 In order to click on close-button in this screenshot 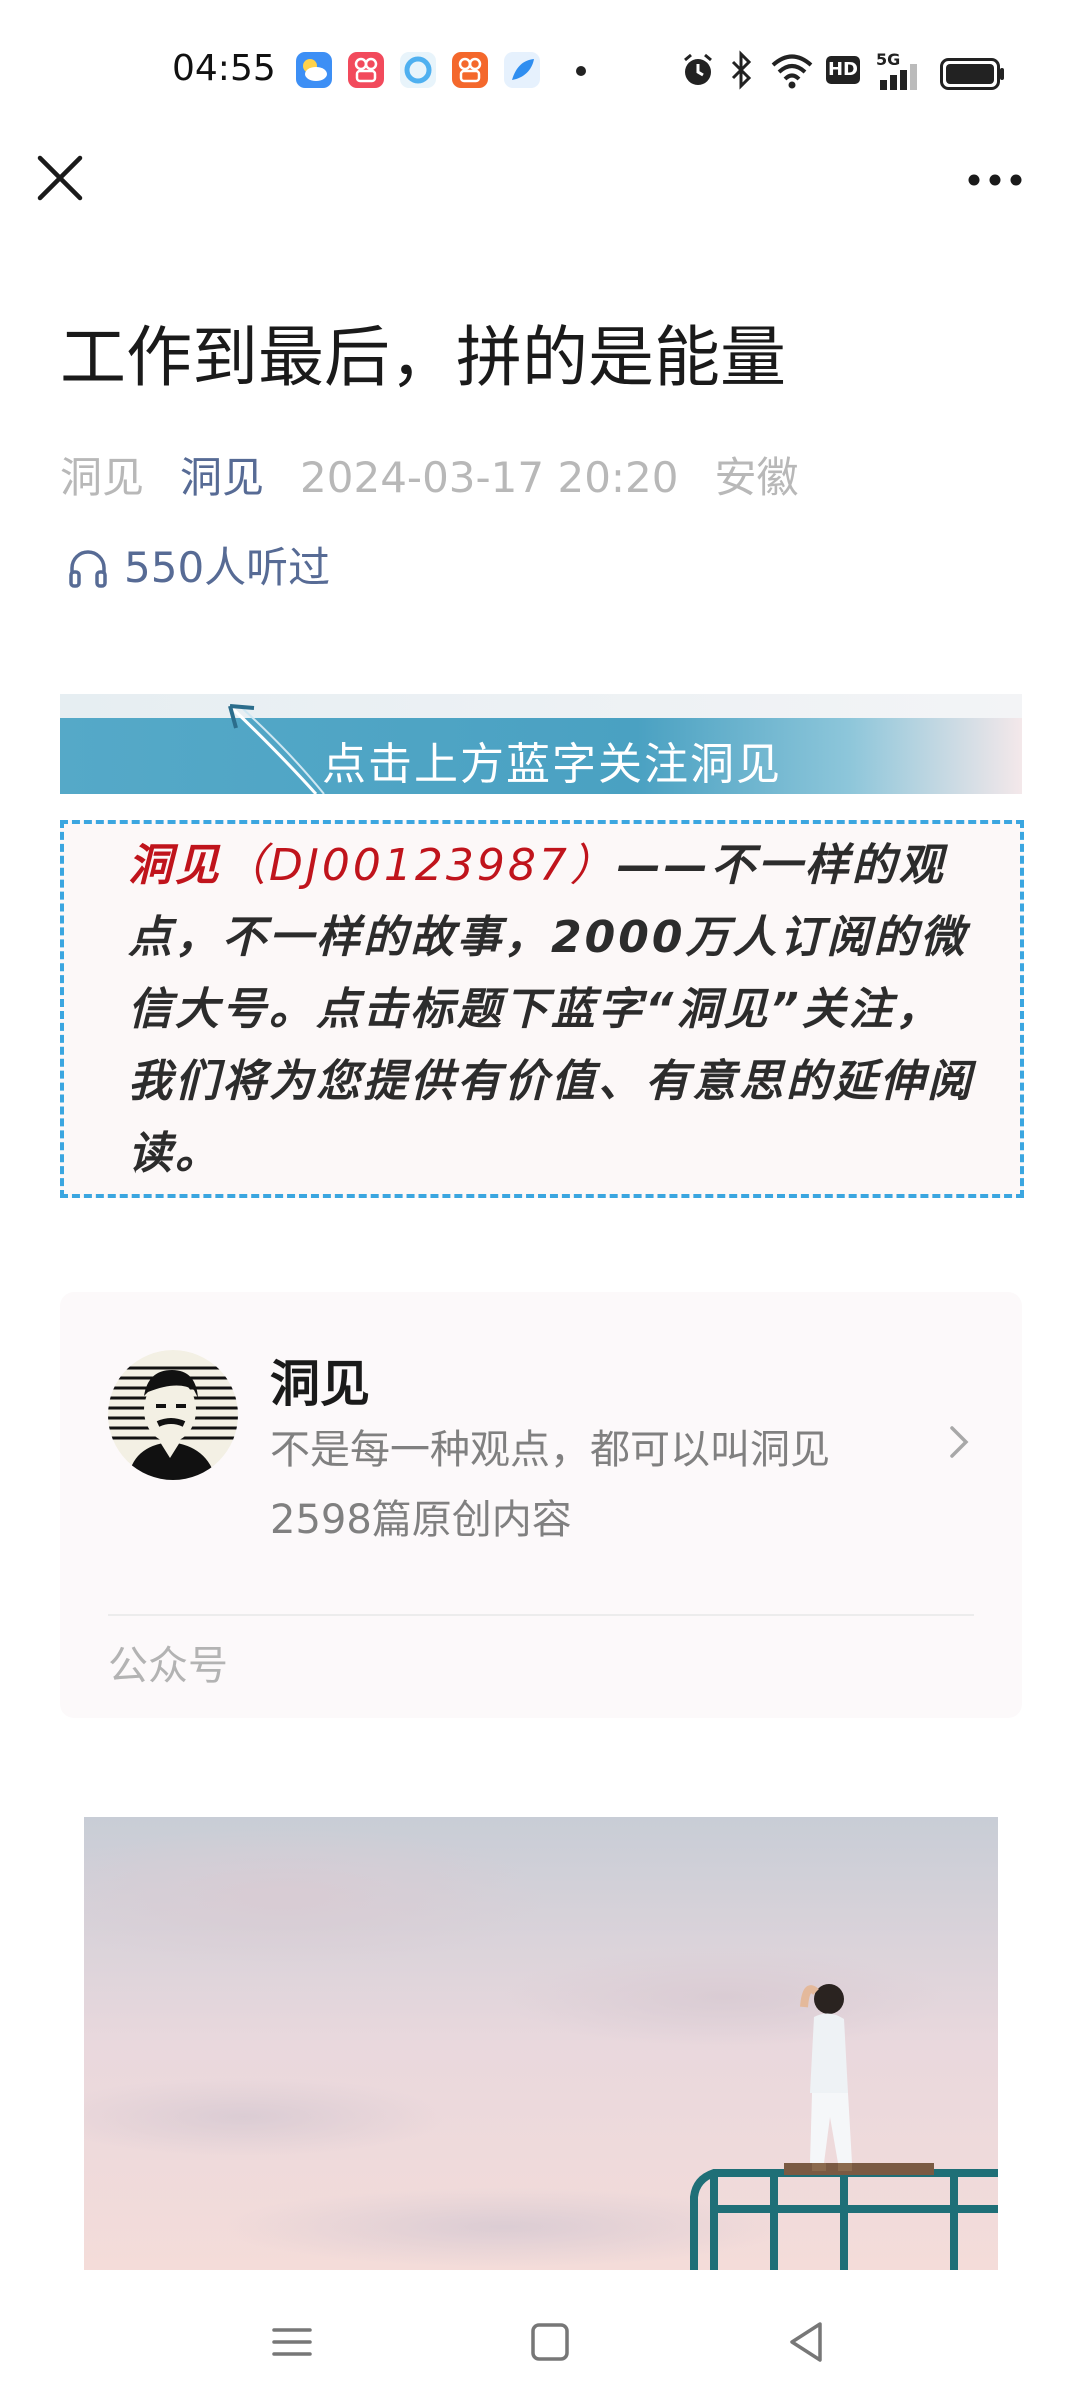, I will do `click(60, 178)`.